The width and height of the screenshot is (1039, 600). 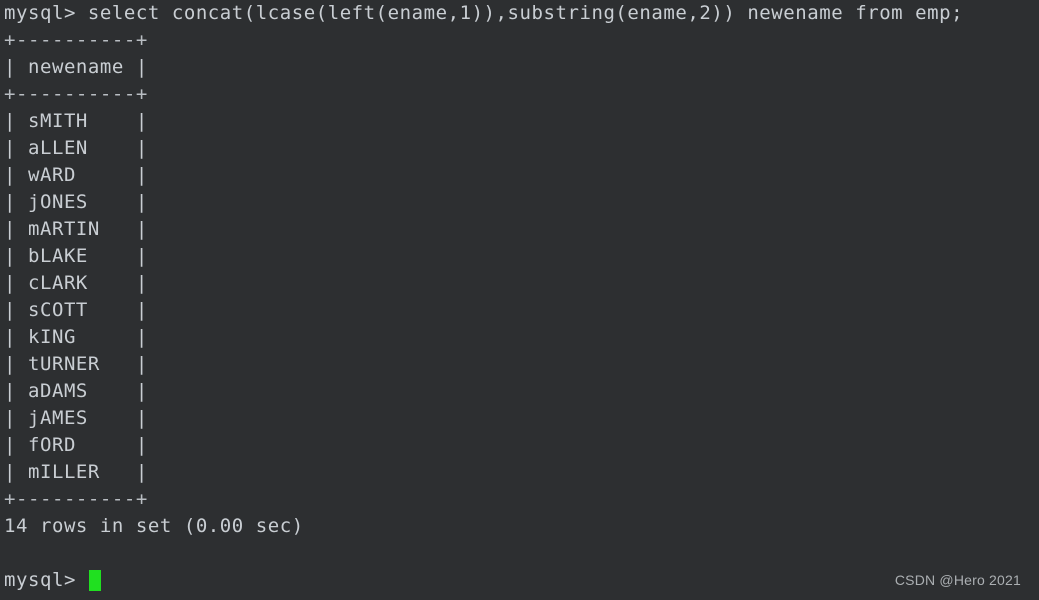 What do you see at coordinates (76, 67) in the screenshot?
I see `table-header-row: | newename |` at bounding box center [76, 67].